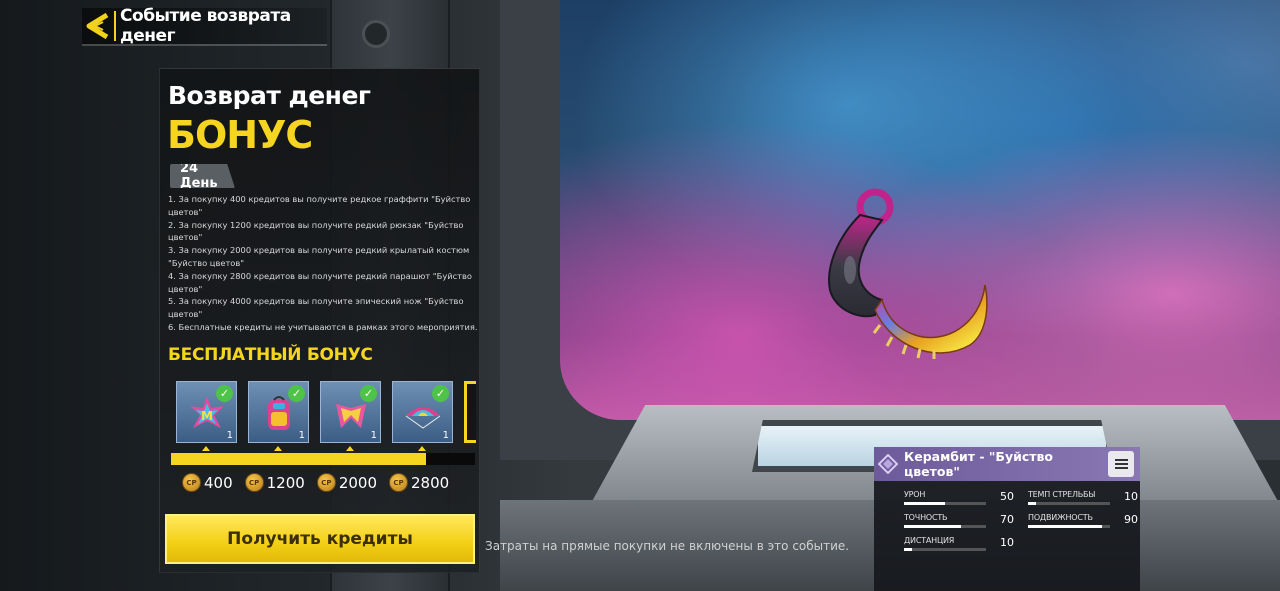 The height and width of the screenshot is (591, 1280). Describe the element at coordinates (202, 176) in the screenshot. I see `day-badge: 24 День` at that location.